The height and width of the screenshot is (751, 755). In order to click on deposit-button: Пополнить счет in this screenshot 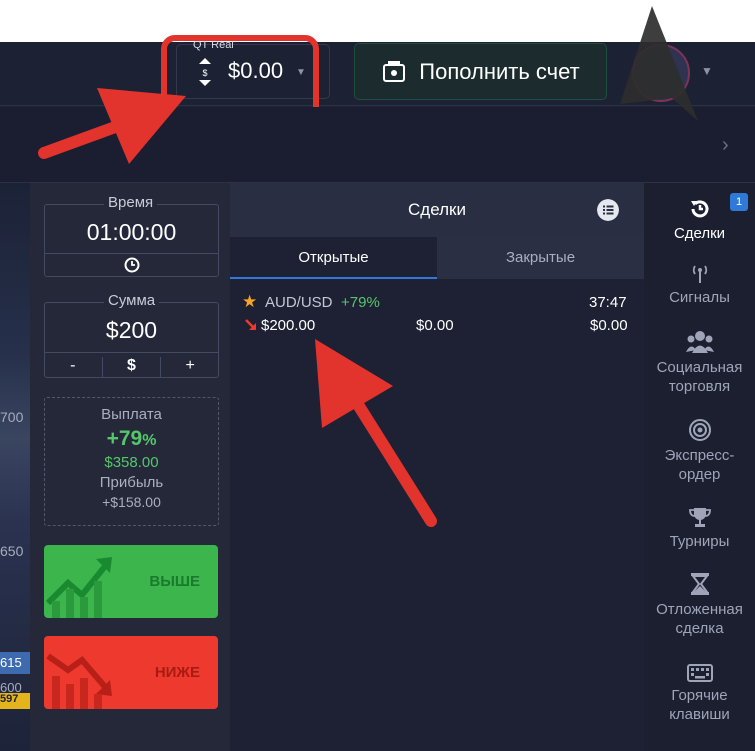, I will do `click(480, 71)`.